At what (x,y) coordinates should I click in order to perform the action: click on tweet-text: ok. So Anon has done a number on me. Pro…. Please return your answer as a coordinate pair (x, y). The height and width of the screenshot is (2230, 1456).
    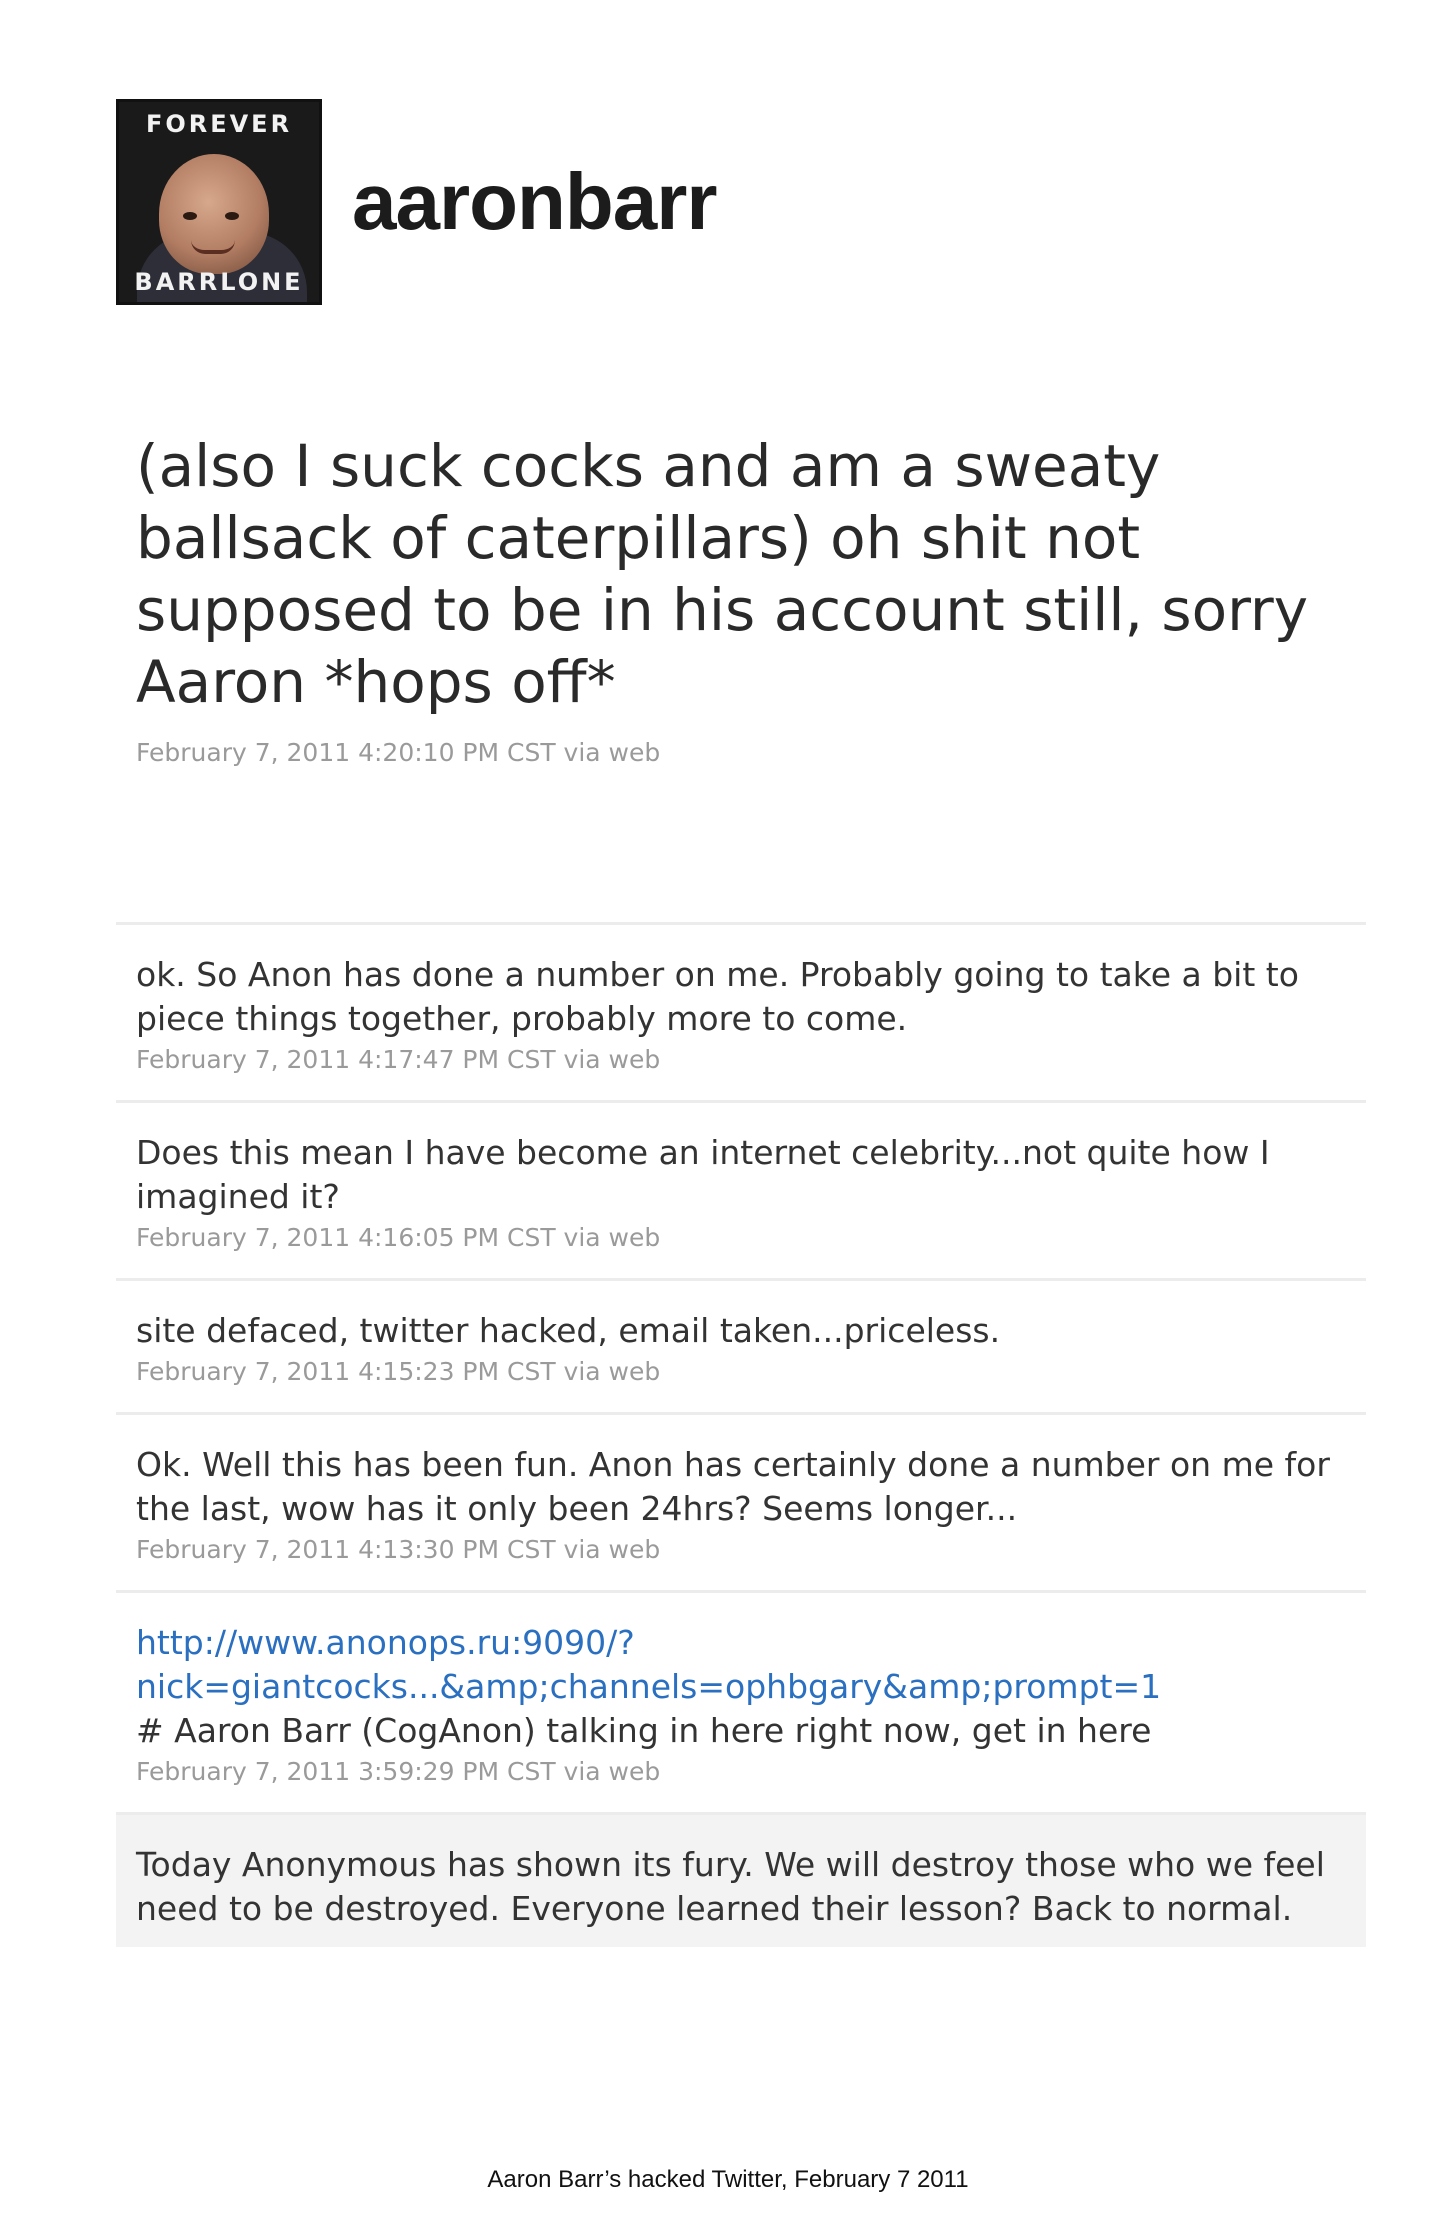
    Looking at the image, I should click on (717, 996).